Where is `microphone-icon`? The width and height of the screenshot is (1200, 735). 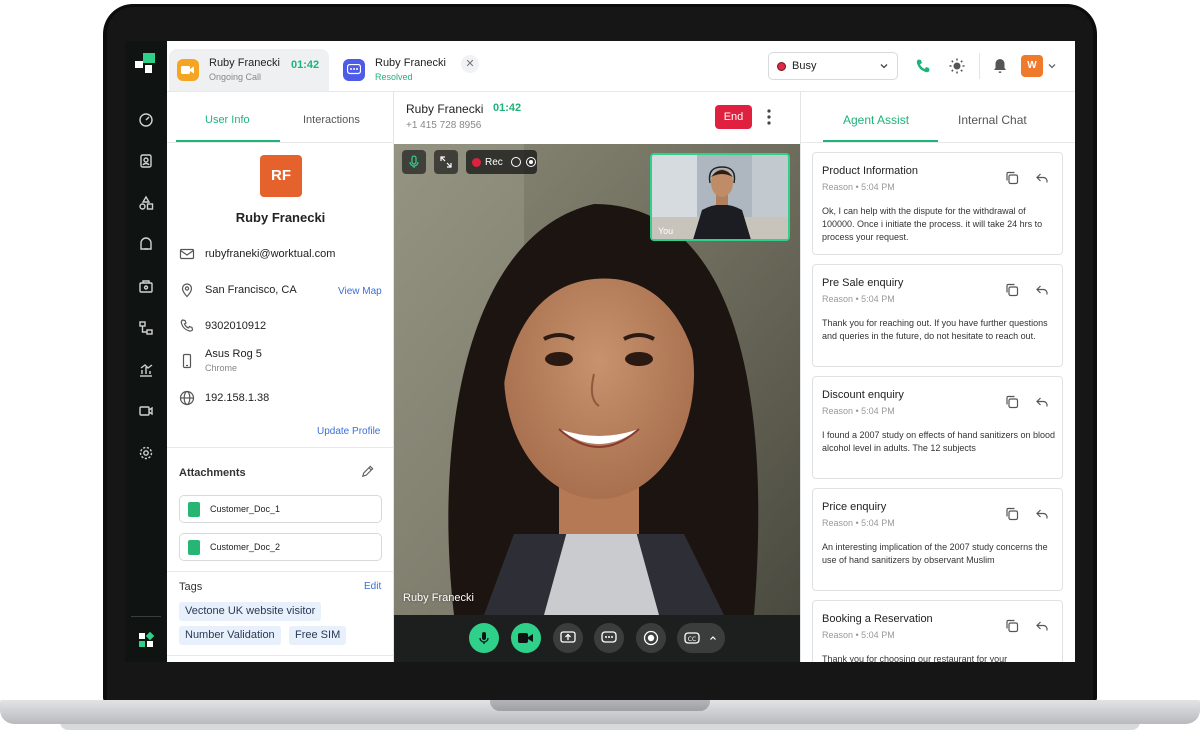
microphone-icon is located at coordinates (414, 161).